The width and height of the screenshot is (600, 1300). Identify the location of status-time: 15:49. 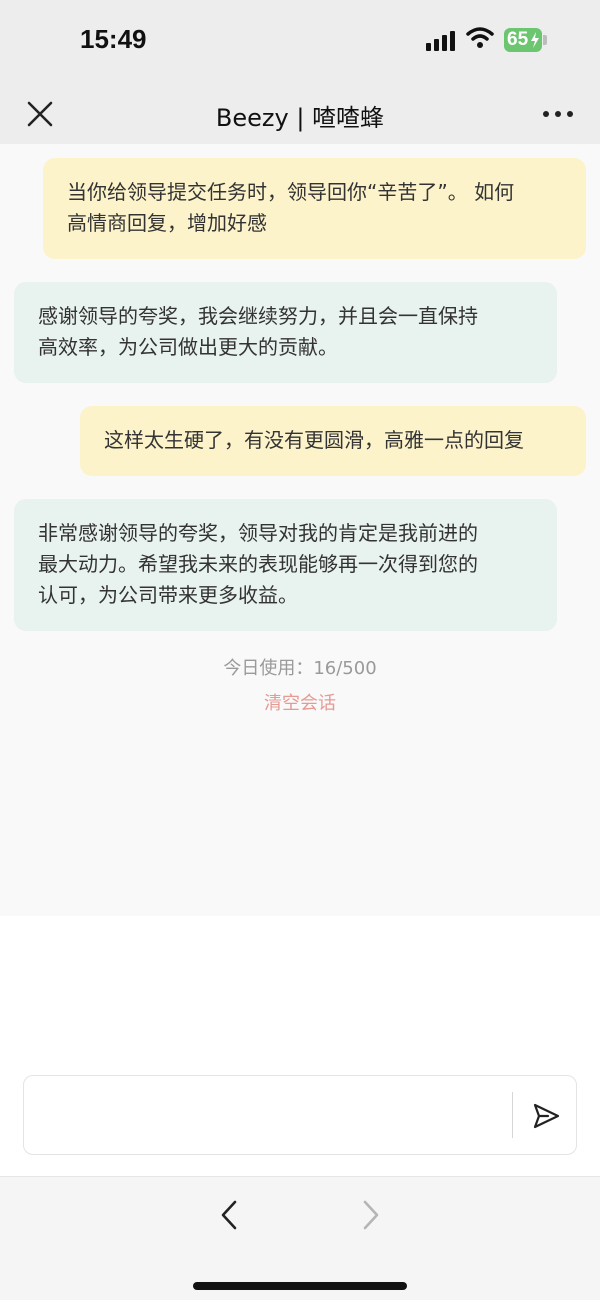
(113, 39).